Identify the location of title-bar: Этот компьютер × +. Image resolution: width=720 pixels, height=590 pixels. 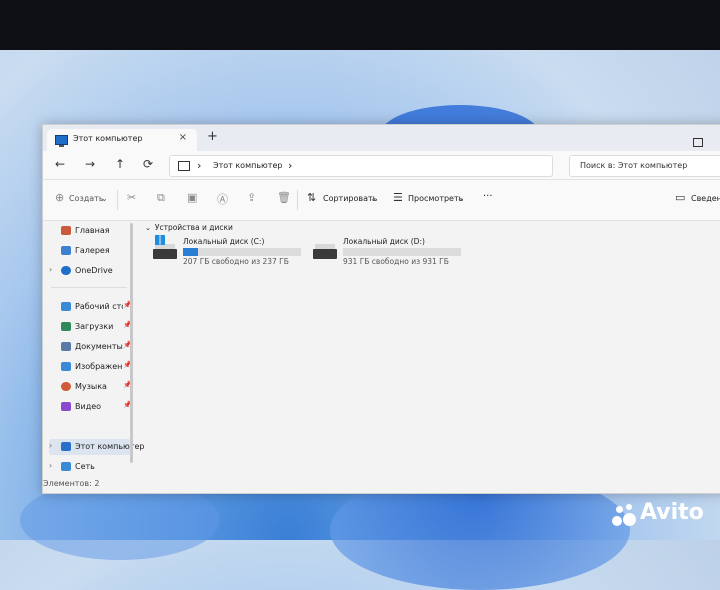
(381, 138).